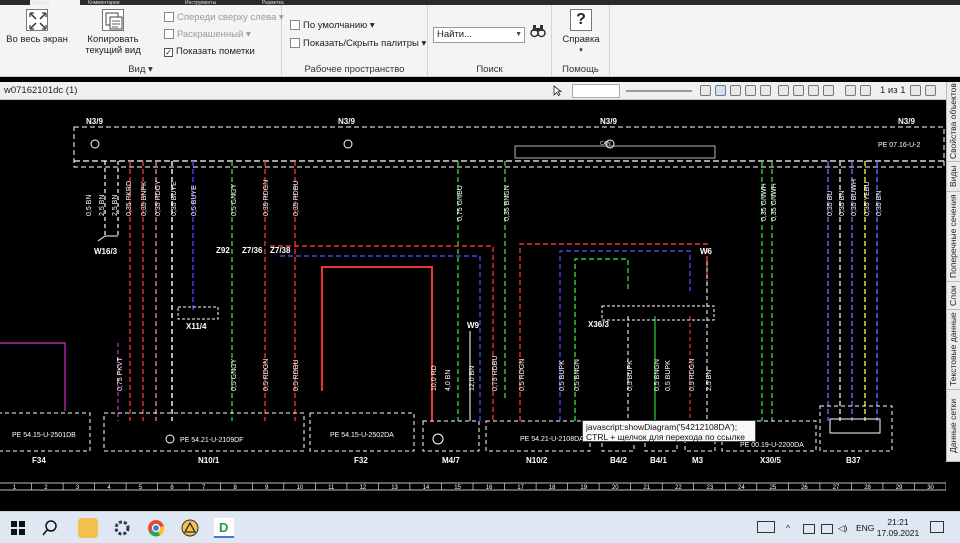 This screenshot has width=960, height=543. I want to click on show-hide-palettes-button: Показать/Скрыть палитры ▾, so click(358, 43).